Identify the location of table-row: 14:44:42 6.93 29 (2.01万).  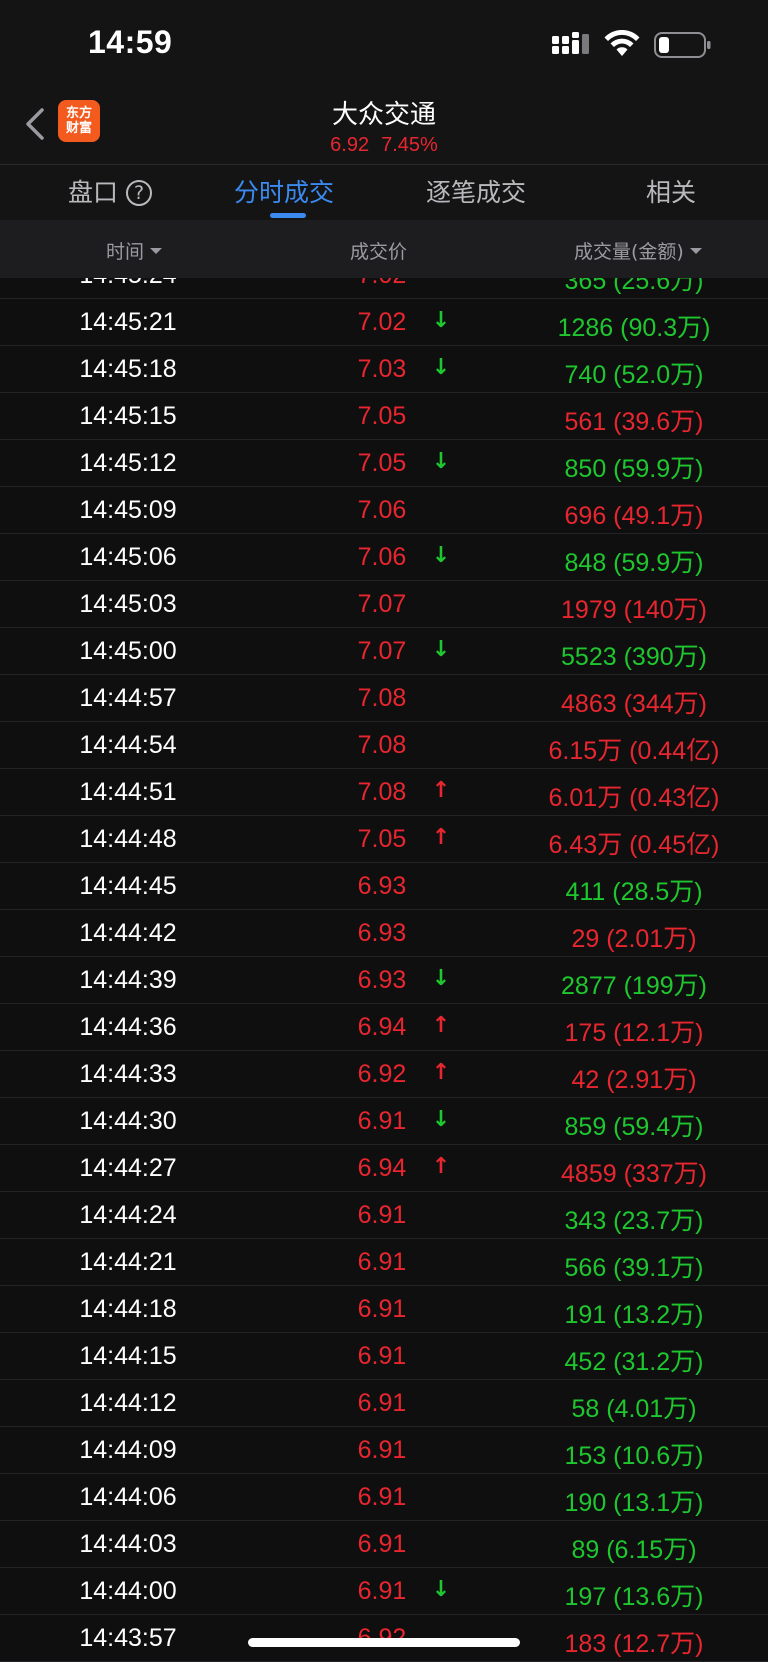
(384, 933).